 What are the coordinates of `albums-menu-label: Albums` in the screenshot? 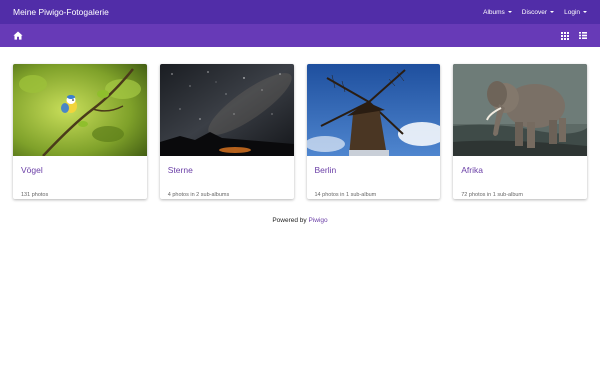 It's located at (494, 12).